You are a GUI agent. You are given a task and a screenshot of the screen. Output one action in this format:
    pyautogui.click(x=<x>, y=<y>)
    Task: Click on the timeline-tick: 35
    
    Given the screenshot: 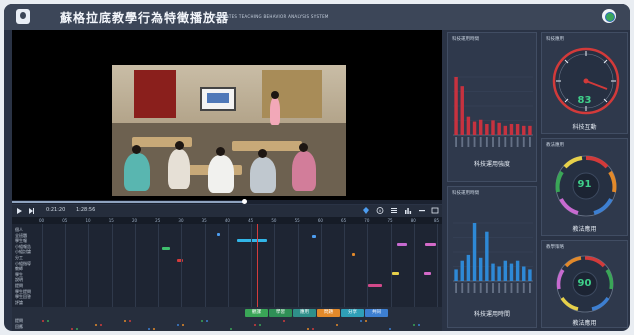 What is the action you would take?
    pyautogui.click(x=204, y=220)
    